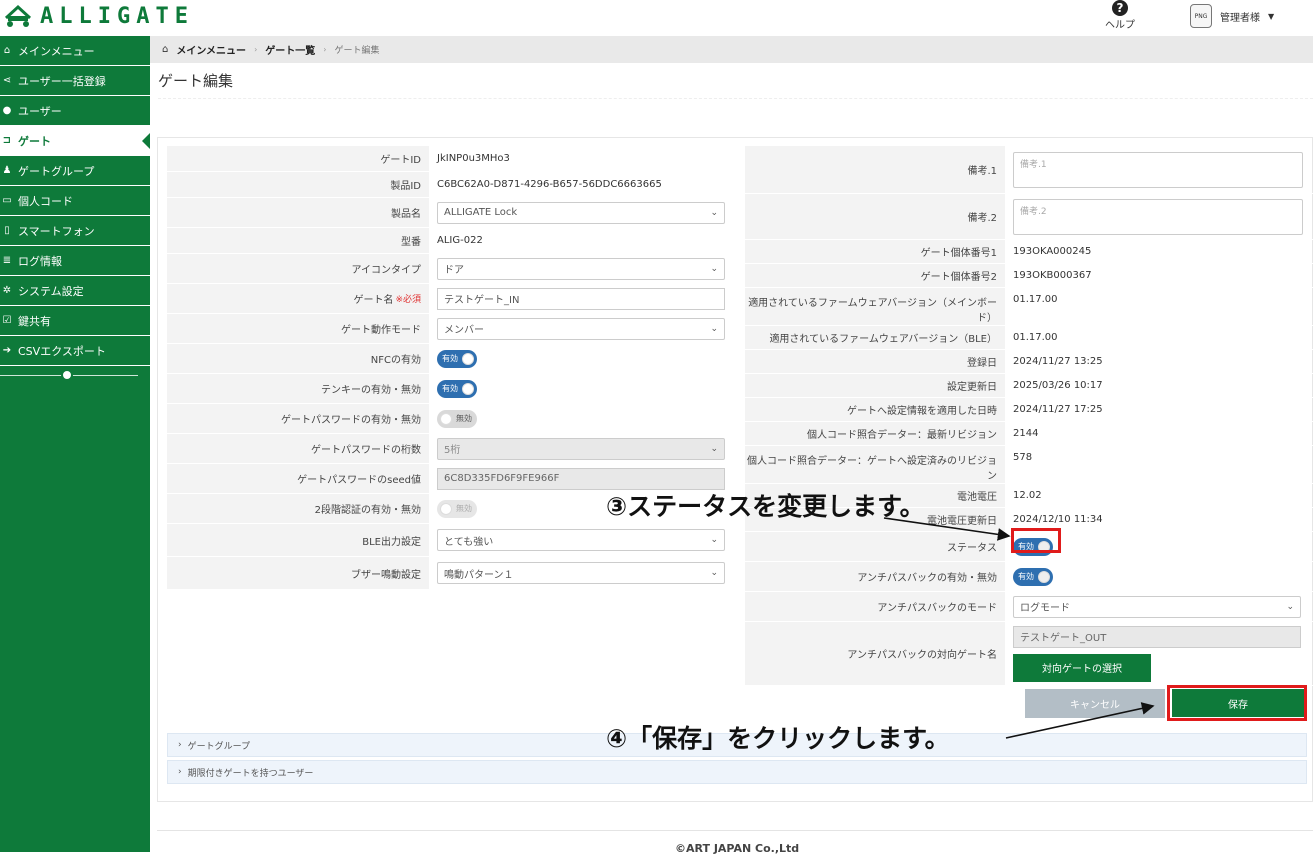 The height and width of the screenshot is (855, 1313). Describe the element at coordinates (357, 51) in the screenshot. I see `breadcrumb-current: ゲート編集` at that location.